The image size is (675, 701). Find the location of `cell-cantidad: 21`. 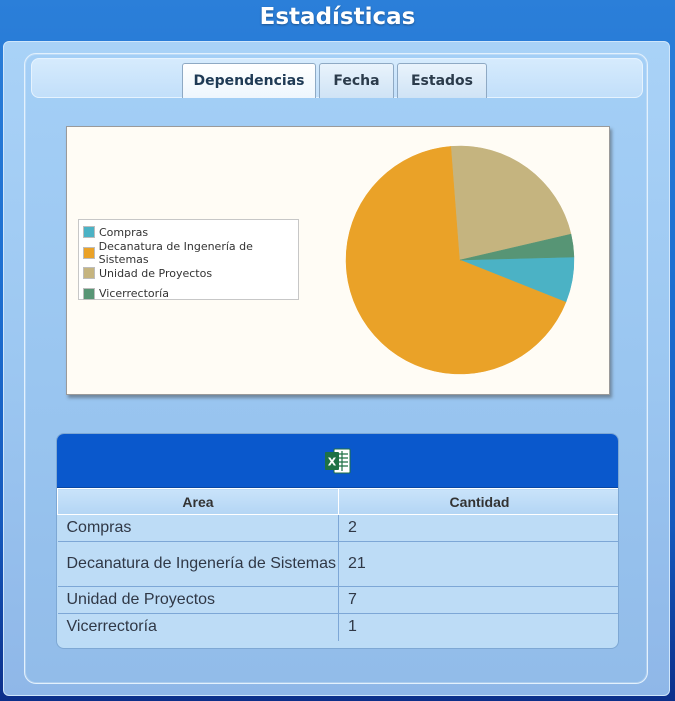

cell-cantidad: 21 is located at coordinates (478, 564).